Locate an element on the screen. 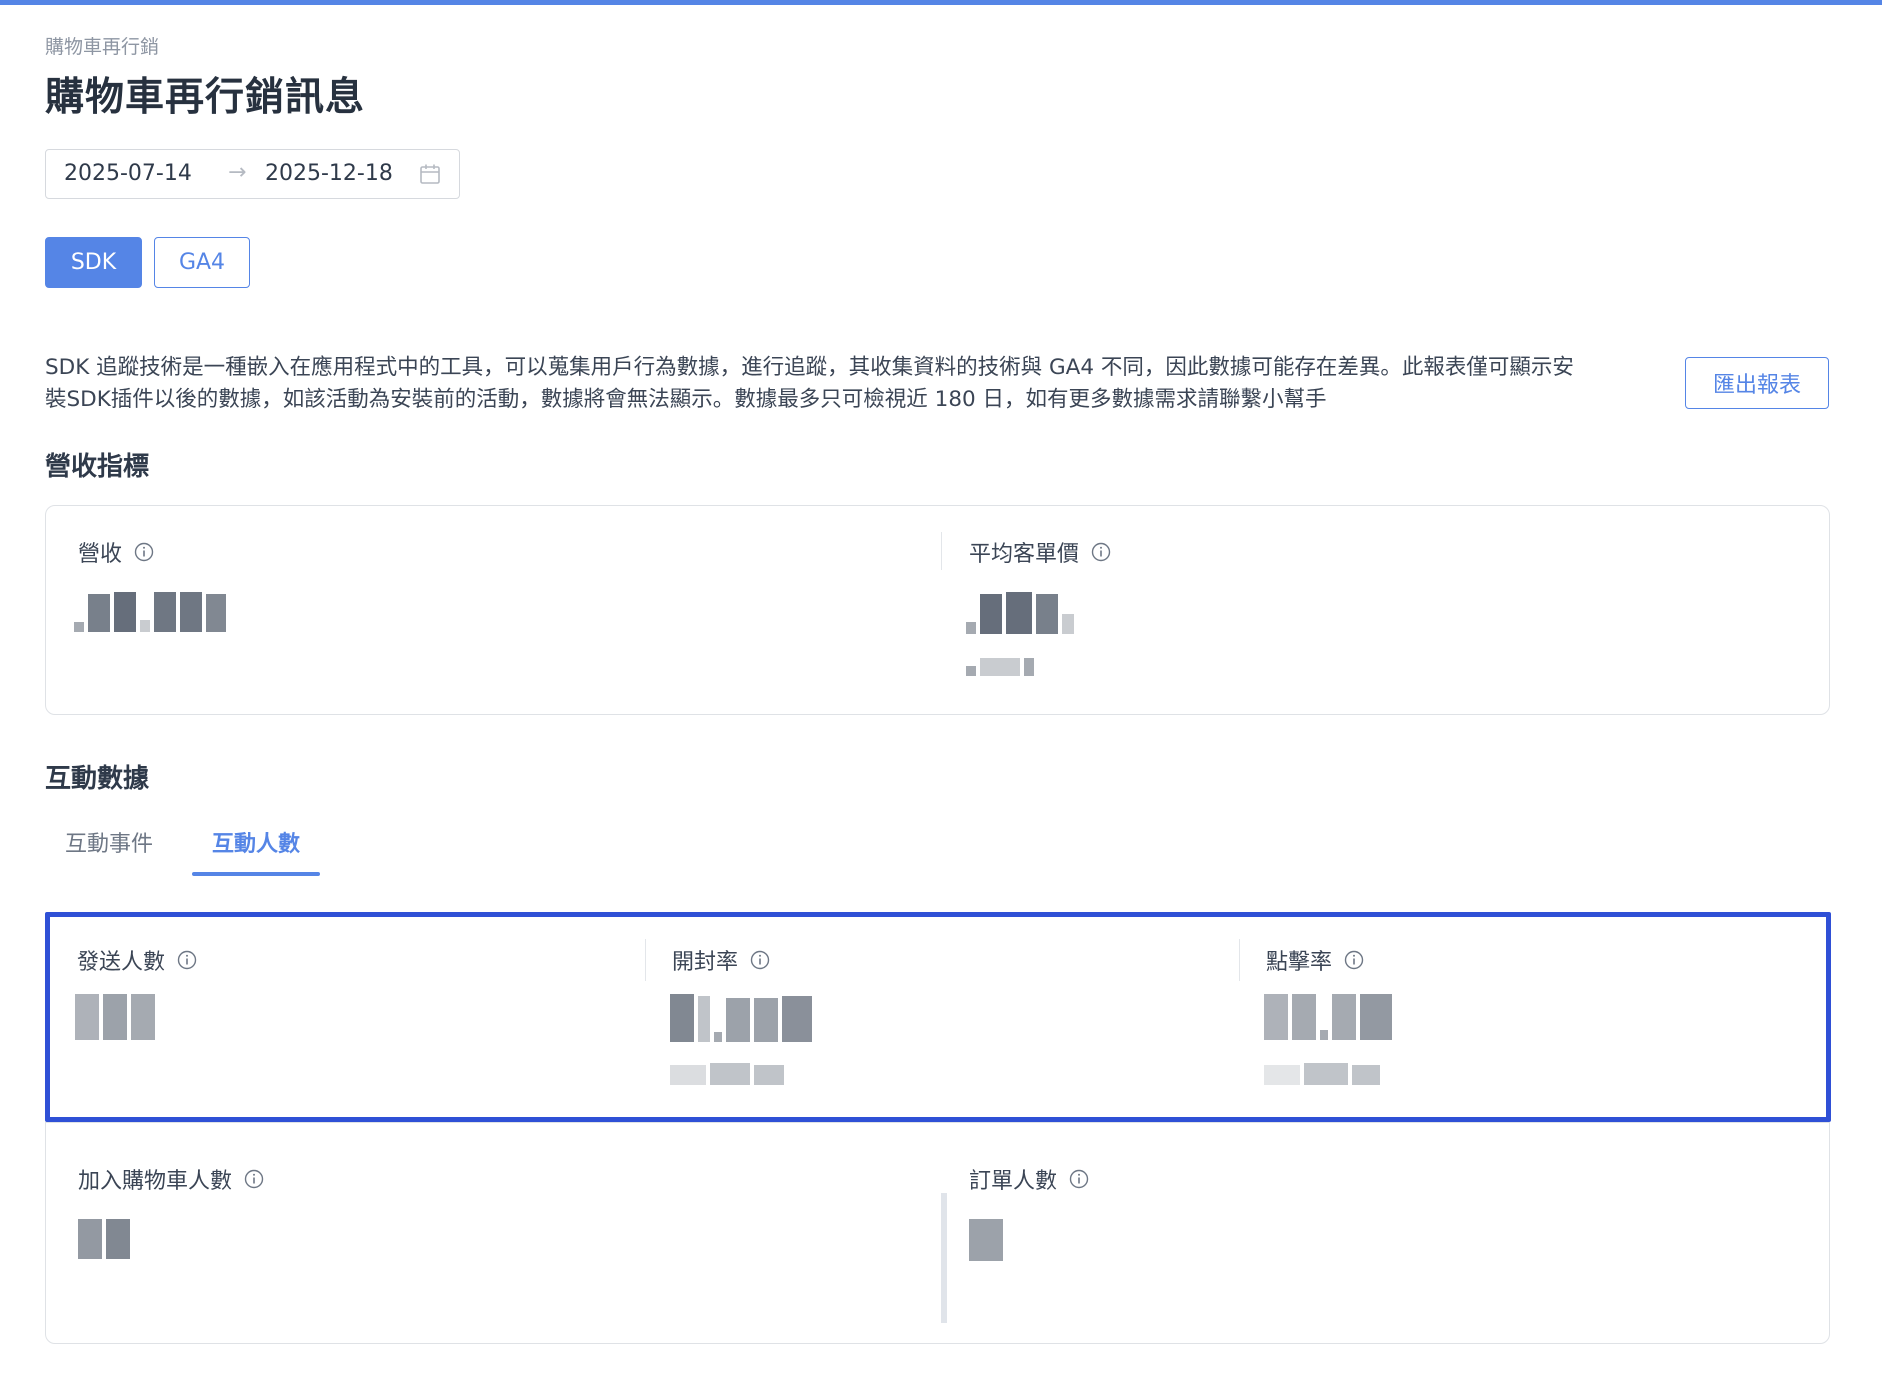  recipients-value-redacted is located at coordinates (115, 1017).